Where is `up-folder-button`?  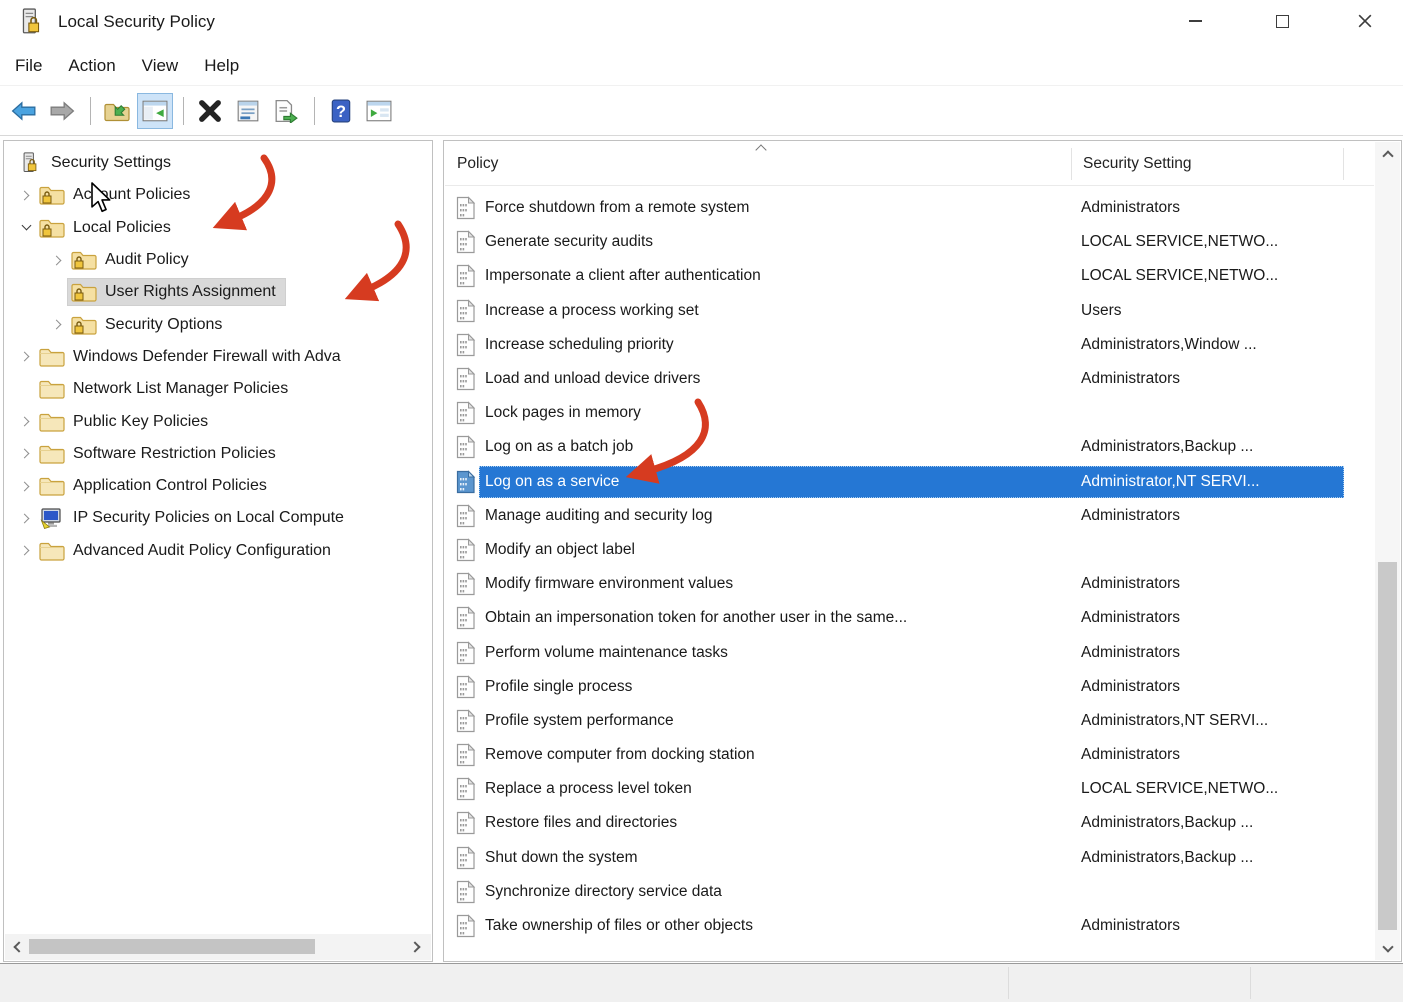
up-folder-button is located at coordinates (117, 111).